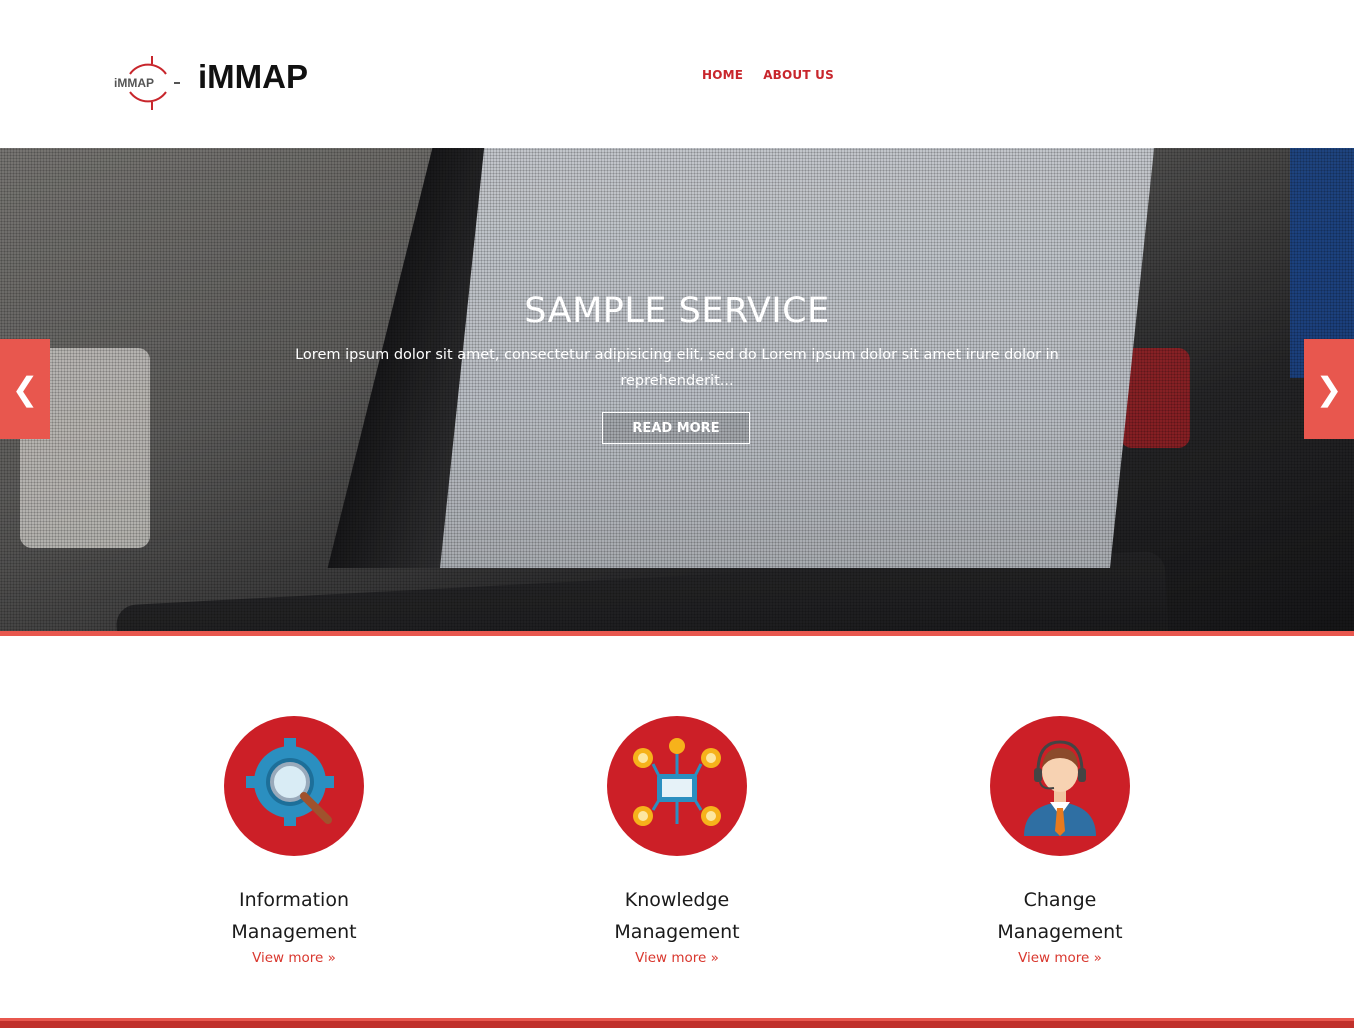  I want to click on slider-prev-button: ❮, so click(25, 389).